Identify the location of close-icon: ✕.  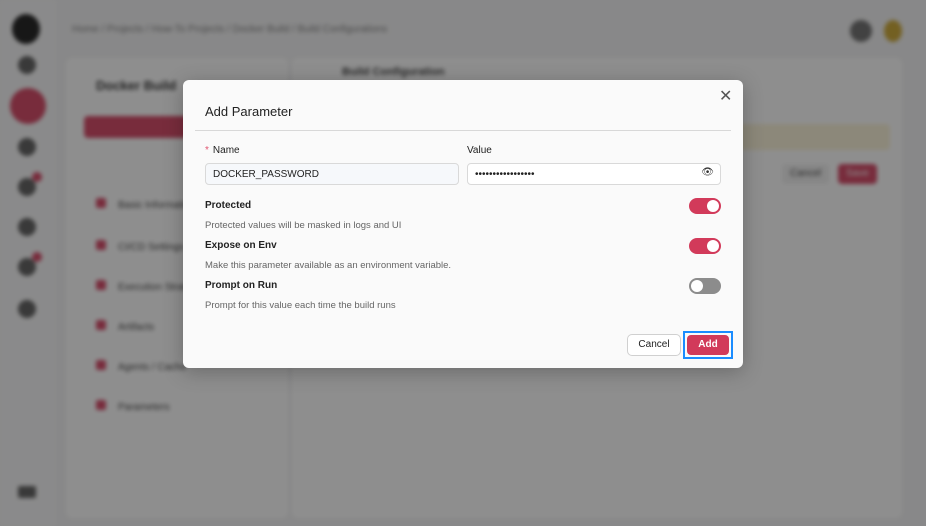
(725, 96).